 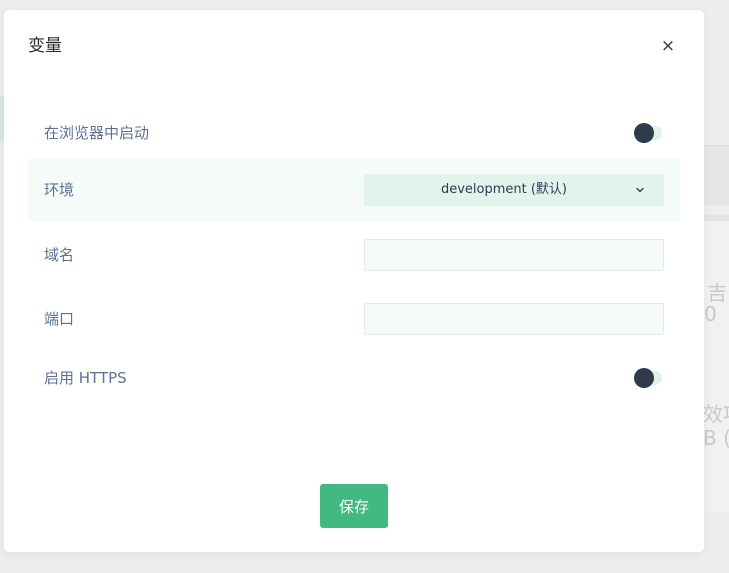 I want to click on launch-in-browser-toggle, so click(x=649, y=133).